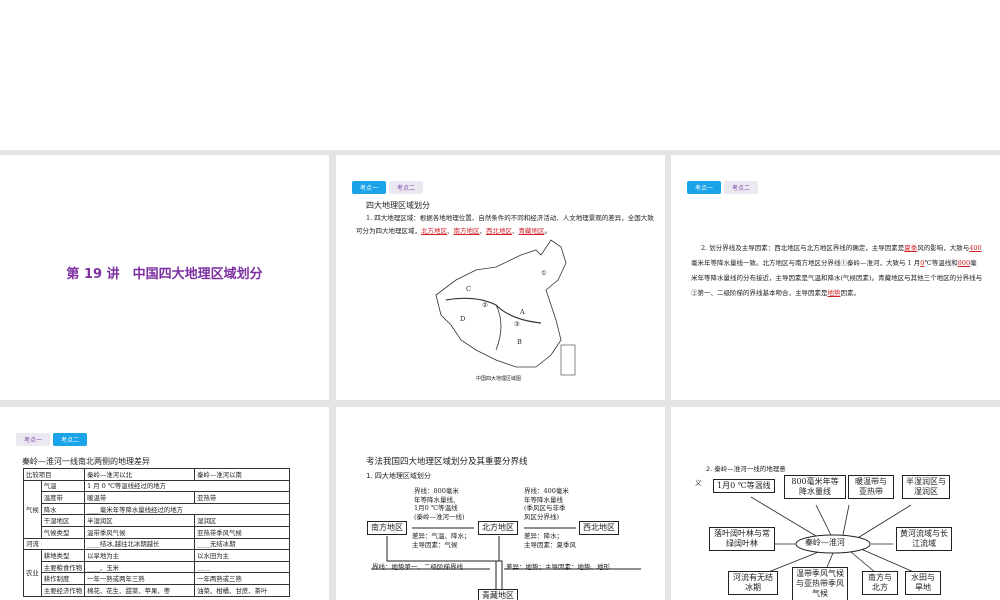  I want to click on boundary-label-2: 界线：400毫米 年等降水量线 (季风区与非季 风区分界线), so click(546, 504).